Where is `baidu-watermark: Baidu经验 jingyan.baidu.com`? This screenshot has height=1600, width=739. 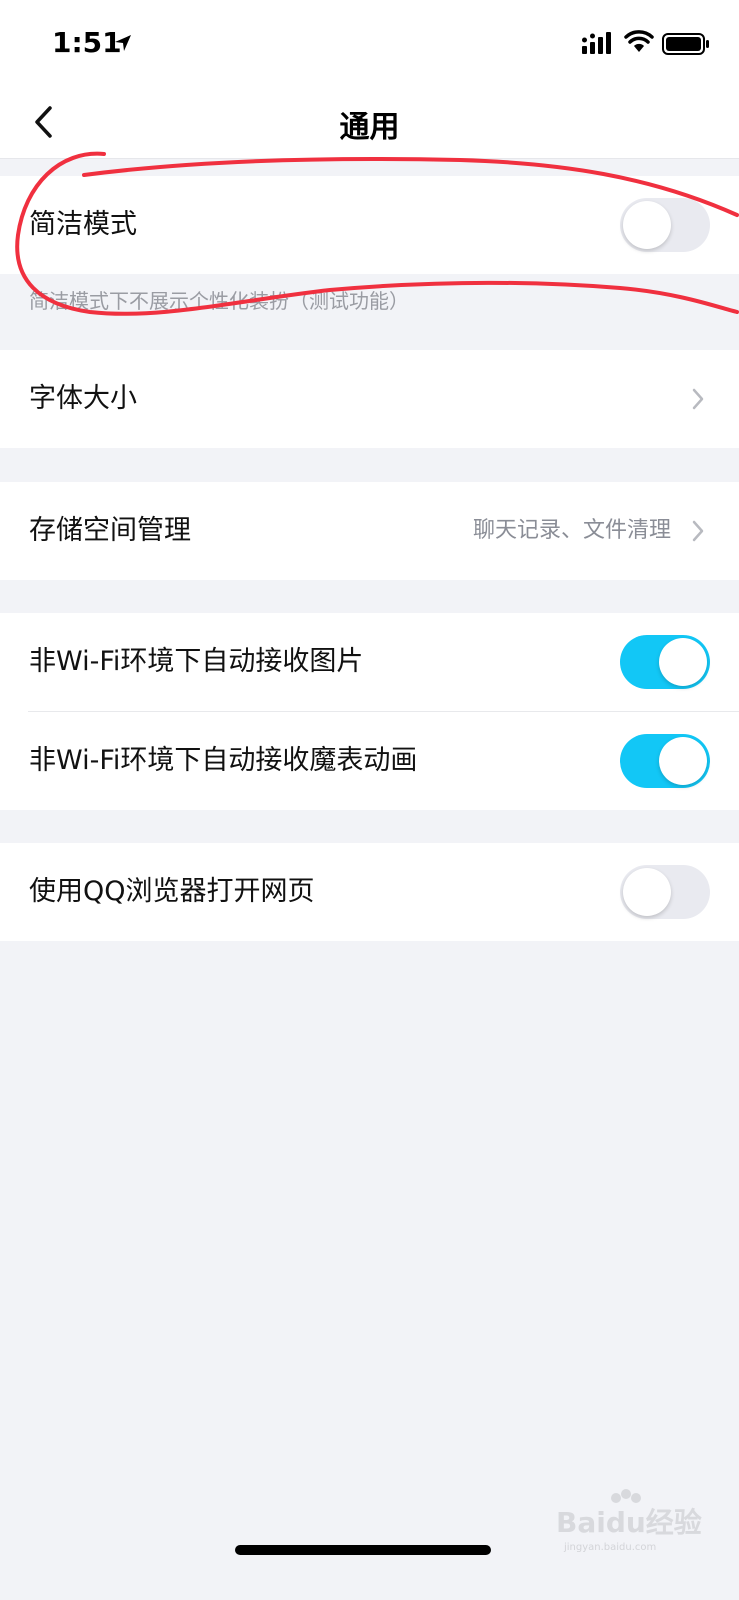 baidu-watermark: Baidu经验 jingyan.baidu.com is located at coordinates (629, 1521).